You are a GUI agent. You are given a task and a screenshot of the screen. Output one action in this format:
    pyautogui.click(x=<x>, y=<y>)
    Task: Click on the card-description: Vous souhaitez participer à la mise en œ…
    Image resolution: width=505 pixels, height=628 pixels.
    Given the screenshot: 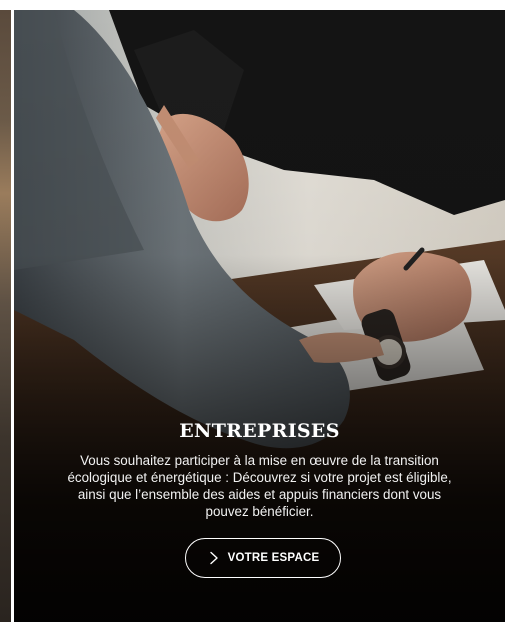 What is the action you would take?
    pyautogui.click(x=259, y=486)
    